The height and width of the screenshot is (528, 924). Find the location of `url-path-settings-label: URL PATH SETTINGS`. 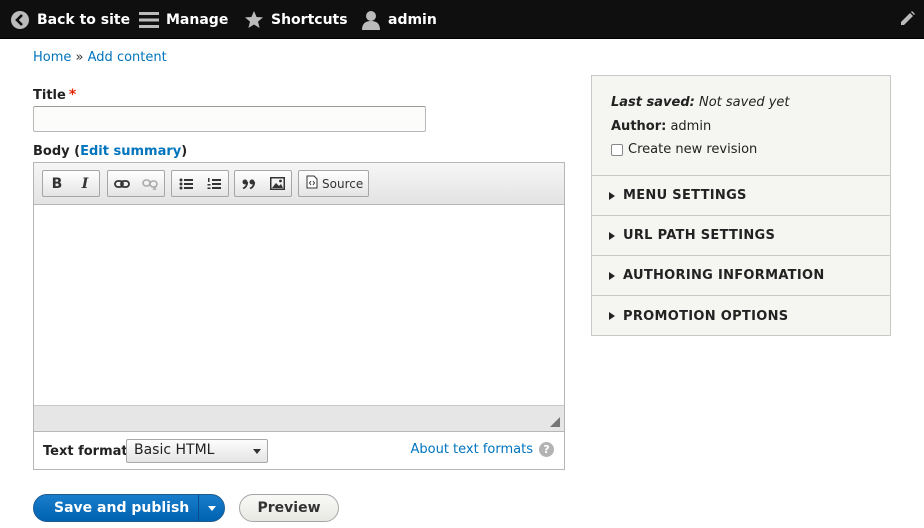

url-path-settings-label: URL PATH SETTINGS is located at coordinates (699, 235).